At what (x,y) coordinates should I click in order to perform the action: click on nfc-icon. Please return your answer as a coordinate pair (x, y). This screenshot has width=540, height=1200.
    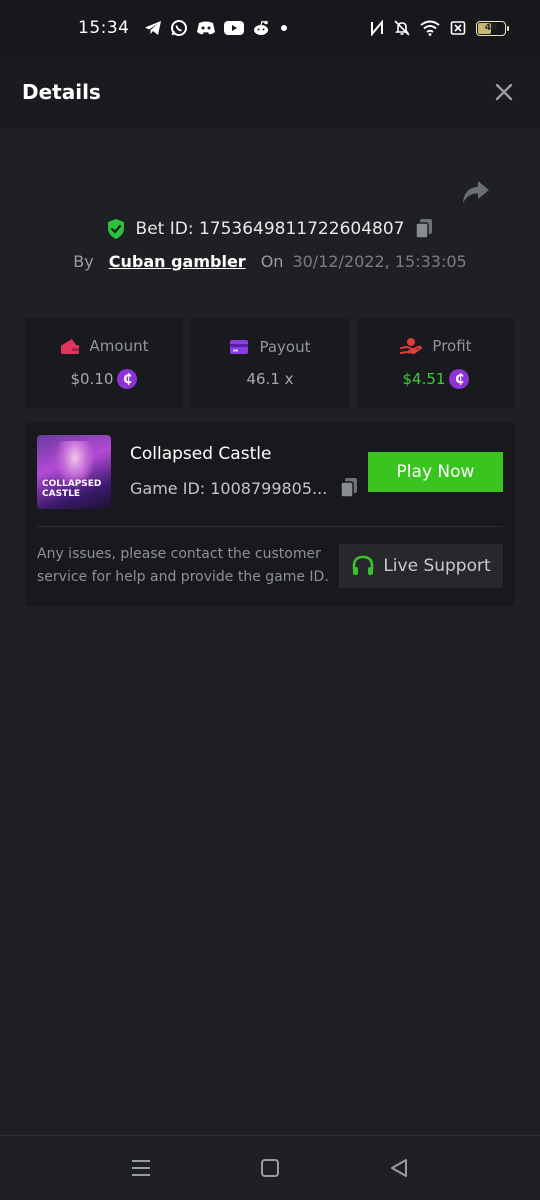
    Looking at the image, I should click on (377, 28).